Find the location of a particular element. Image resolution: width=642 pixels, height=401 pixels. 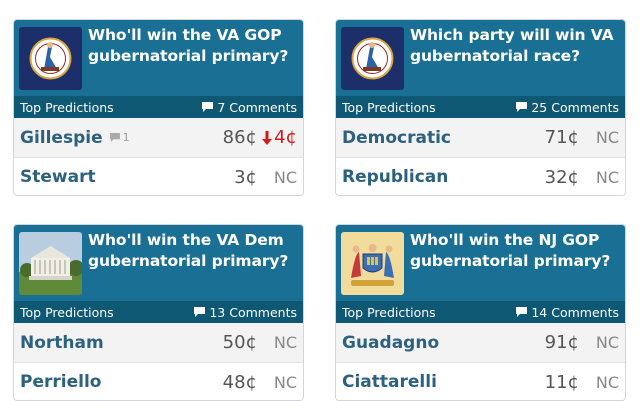

prediction-row: Ciattarelli 11¢ NC is located at coordinates (480, 381).